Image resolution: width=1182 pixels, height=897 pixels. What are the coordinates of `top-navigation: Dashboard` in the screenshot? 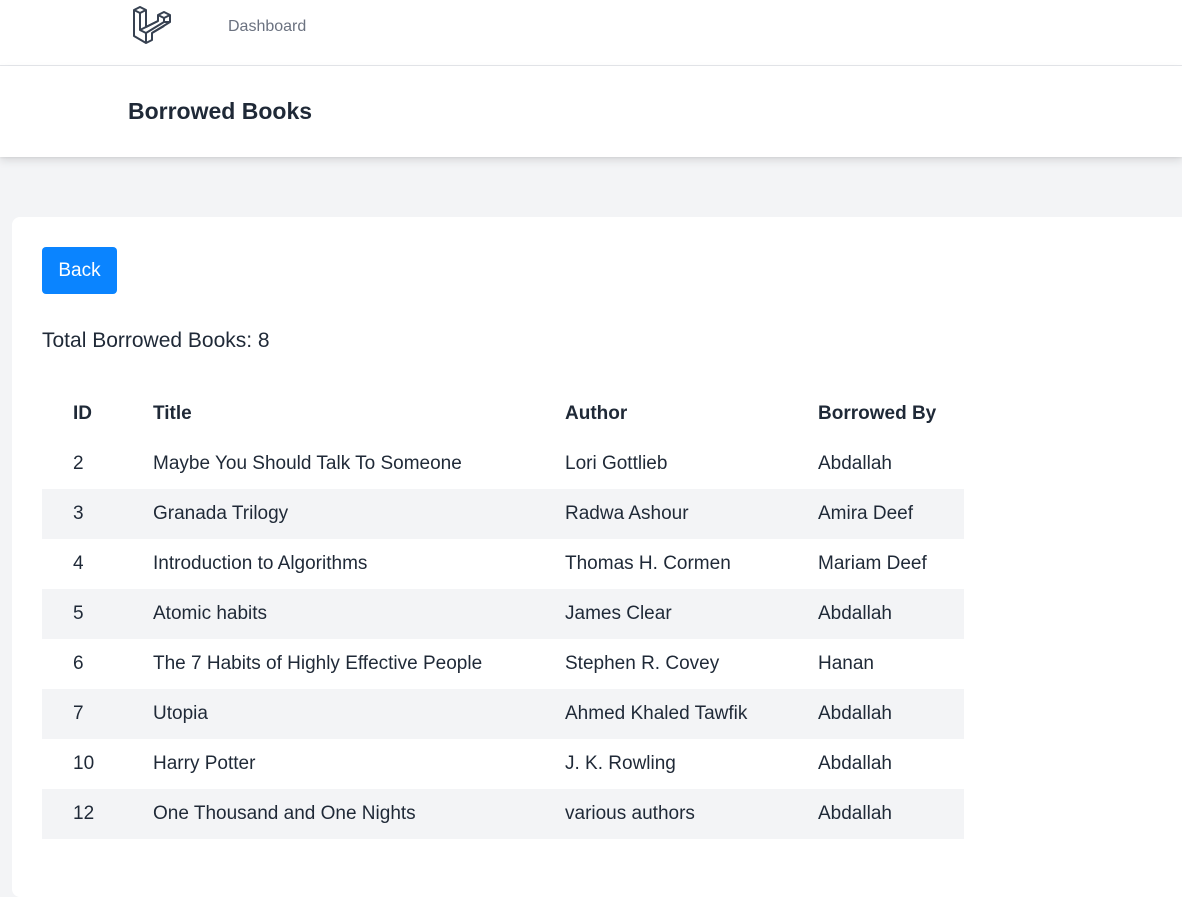 It's located at (591, 33).